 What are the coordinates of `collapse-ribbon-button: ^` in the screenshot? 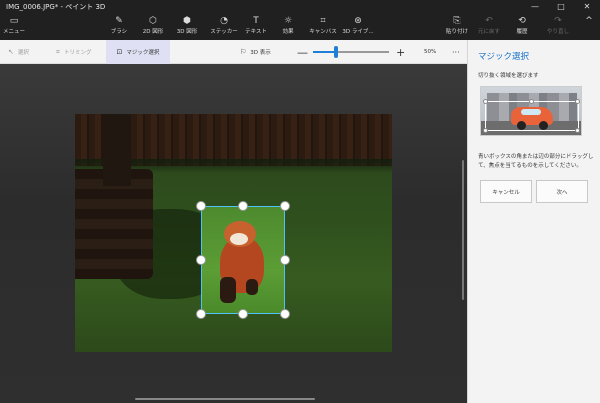 It's located at (589, 27).